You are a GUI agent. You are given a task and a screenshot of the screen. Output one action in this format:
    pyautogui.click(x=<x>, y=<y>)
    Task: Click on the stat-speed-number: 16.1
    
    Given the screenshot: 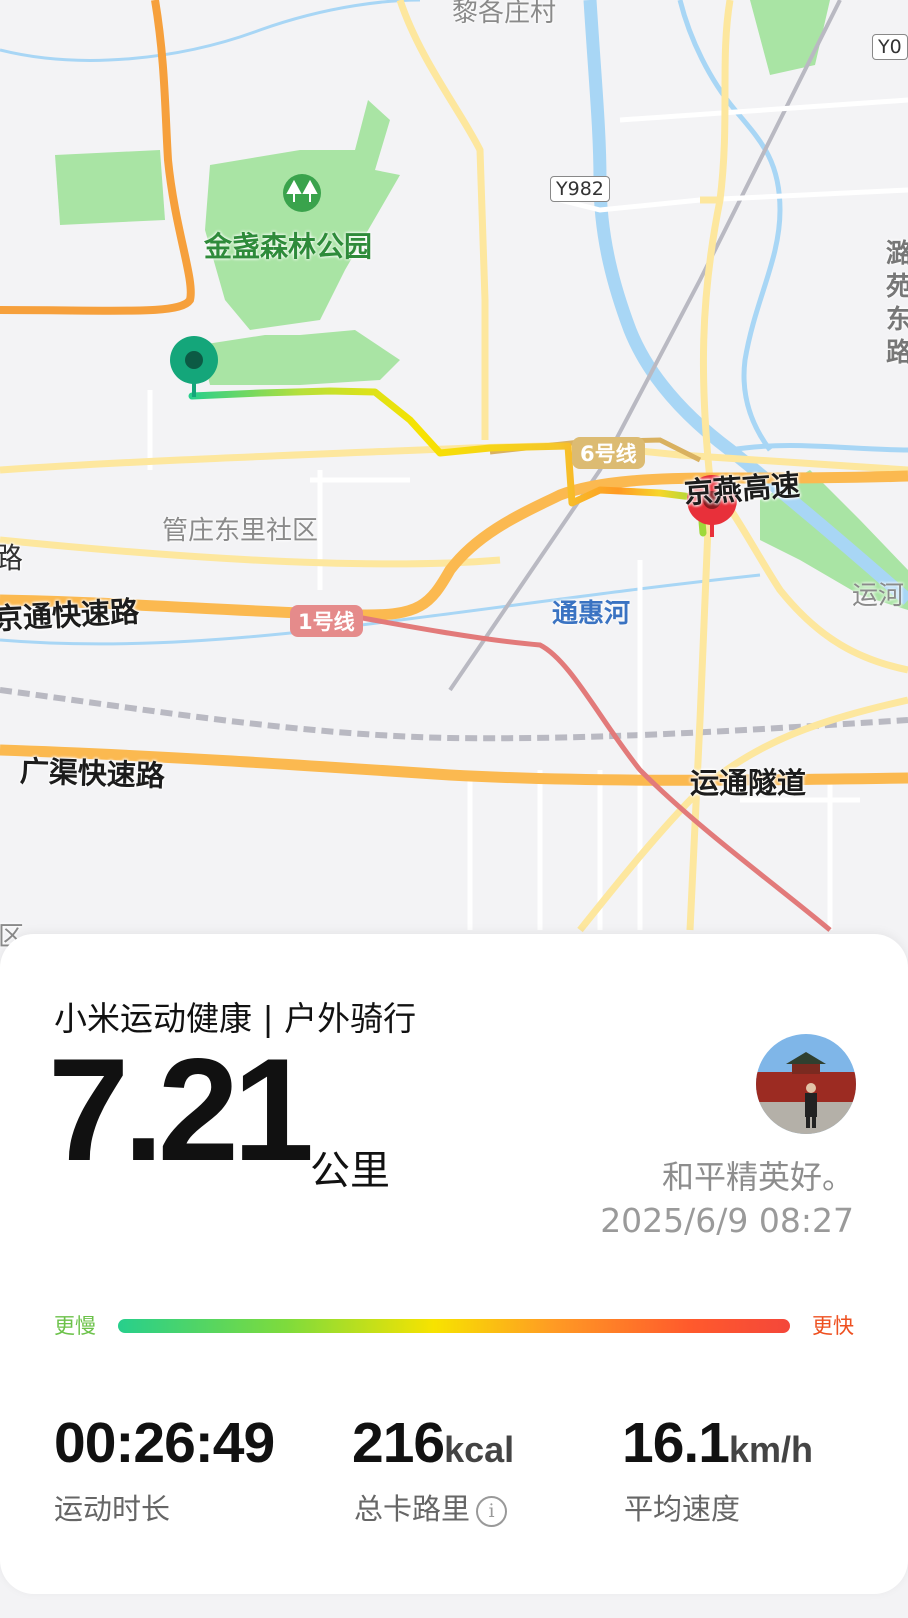 What is the action you would take?
    pyautogui.click(x=676, y=1443)
    